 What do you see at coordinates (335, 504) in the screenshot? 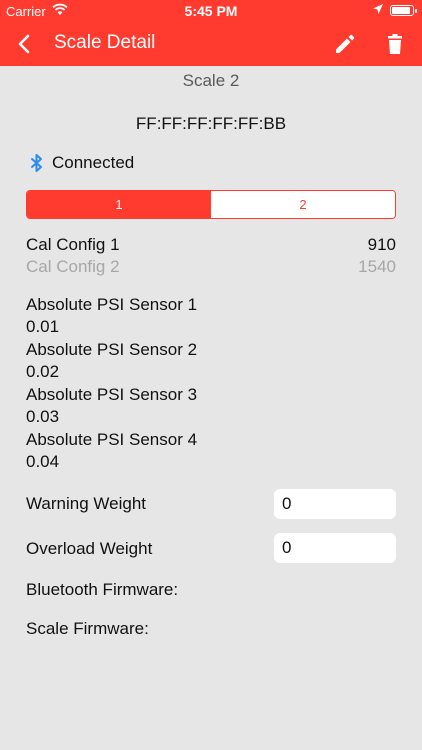
I see `warning-weight-input` at bounding box center [335, 504].